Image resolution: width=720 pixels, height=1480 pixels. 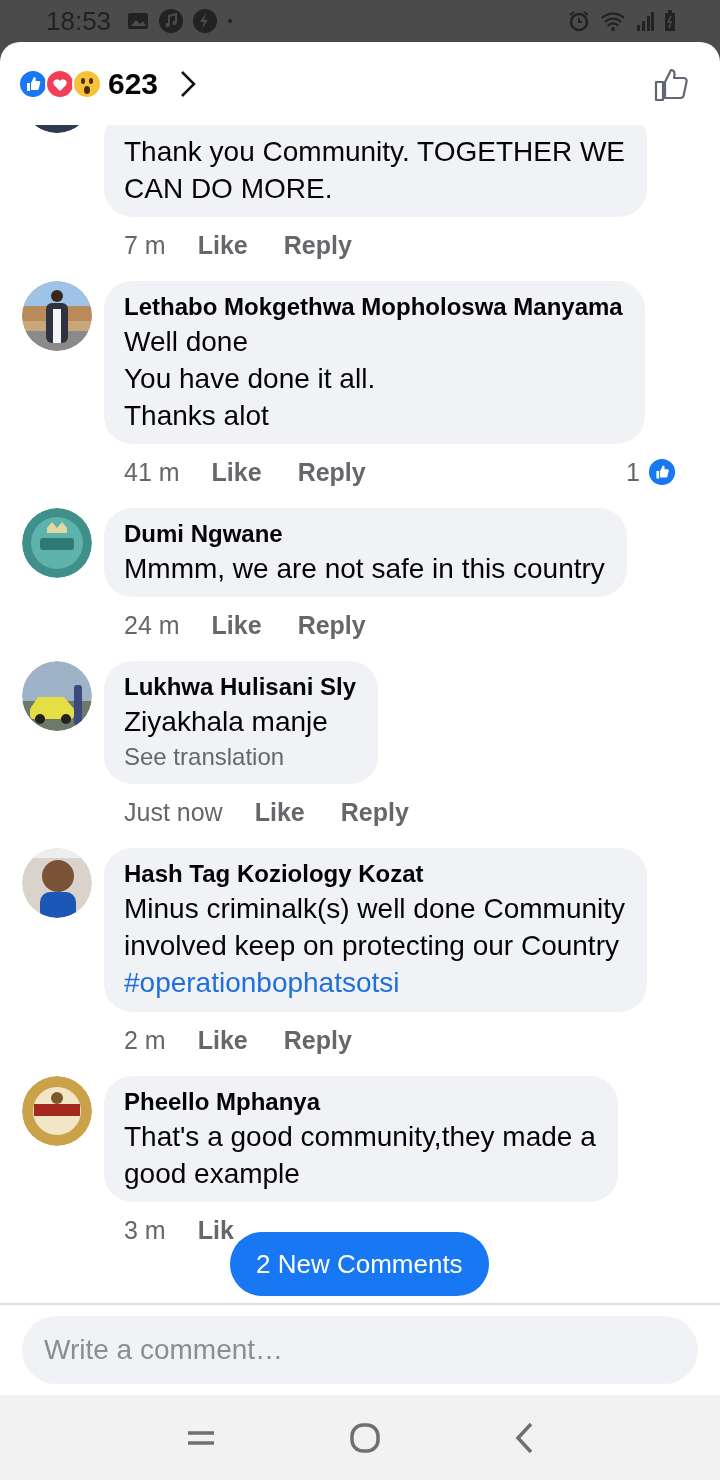 What do you see at coordinates (373, 307) in the screenshot?
I see `commenter-name: Lethabo Mokgethwa Mopholoswa Manyama` at bounding box center [373, 307].